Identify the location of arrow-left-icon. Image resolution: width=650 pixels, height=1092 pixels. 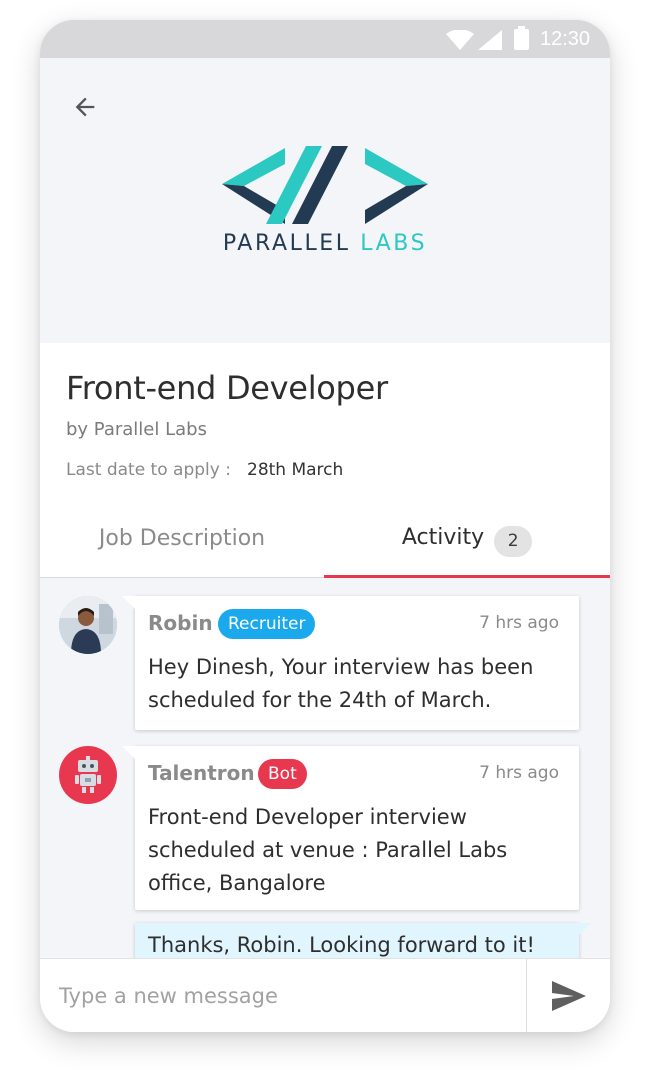
(85, 107).